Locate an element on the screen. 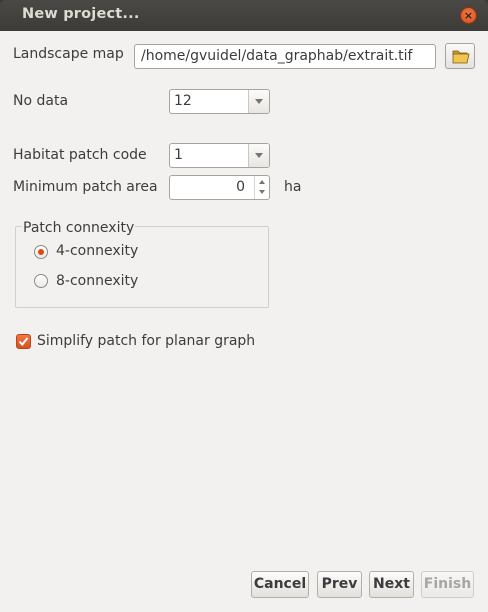 This screenshot has height=612, width=488. radio-4-connexity is located at coordinates (41, 252).